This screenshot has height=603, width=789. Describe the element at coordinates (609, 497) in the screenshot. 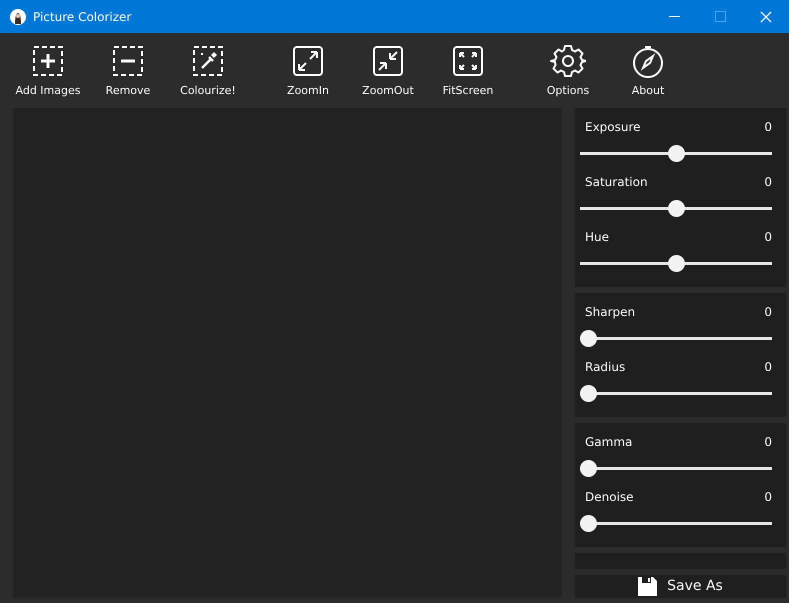

I see `slider-label: Denoise` at that location.